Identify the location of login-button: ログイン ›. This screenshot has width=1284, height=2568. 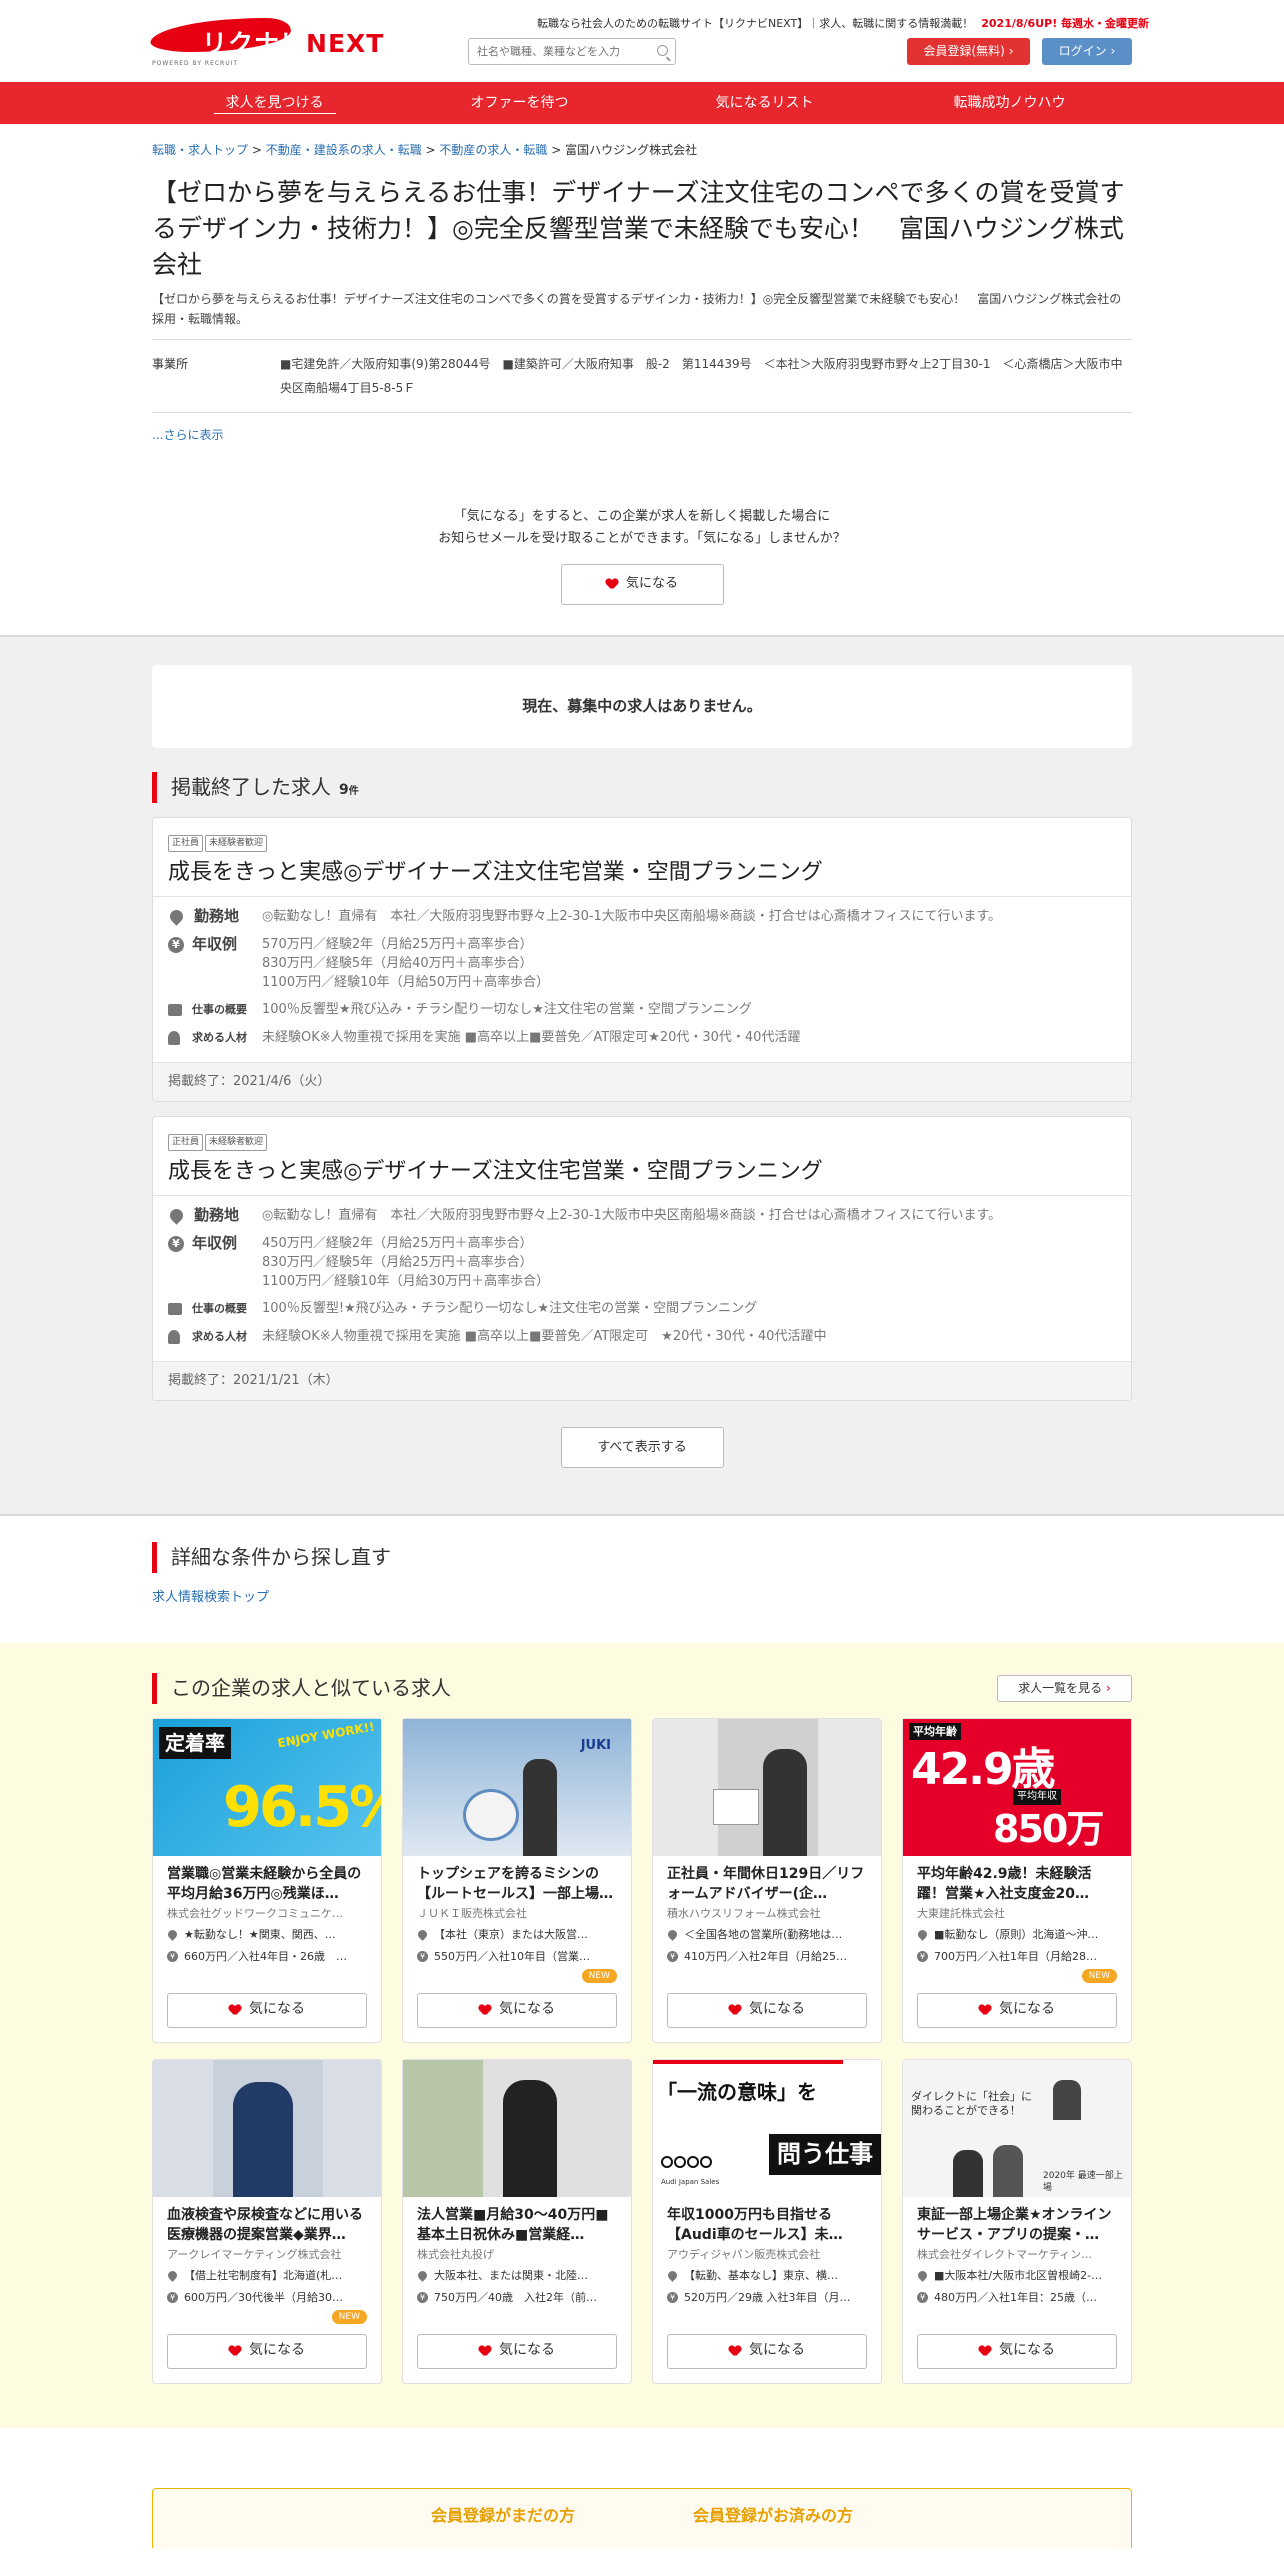
(1087, 51).